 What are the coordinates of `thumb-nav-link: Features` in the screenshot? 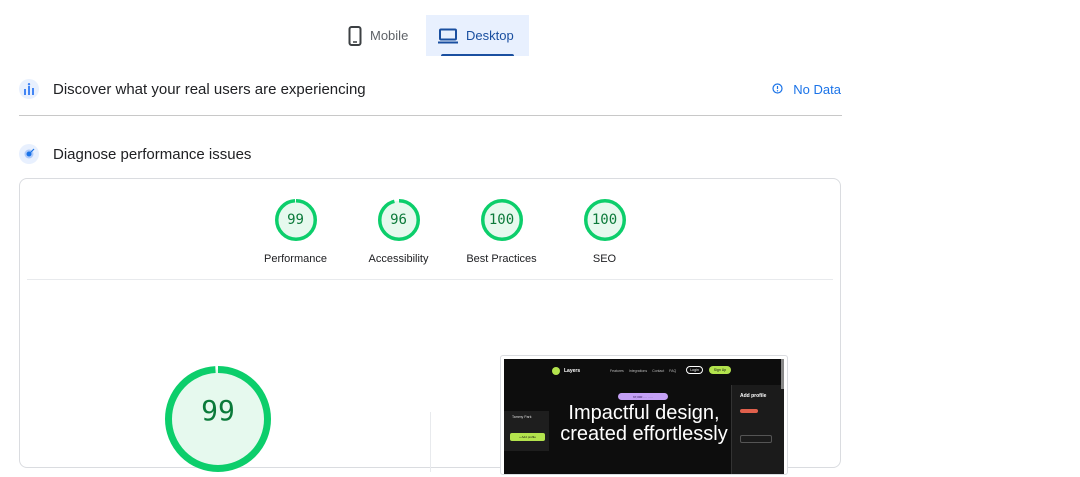 It's located at (617, 371).